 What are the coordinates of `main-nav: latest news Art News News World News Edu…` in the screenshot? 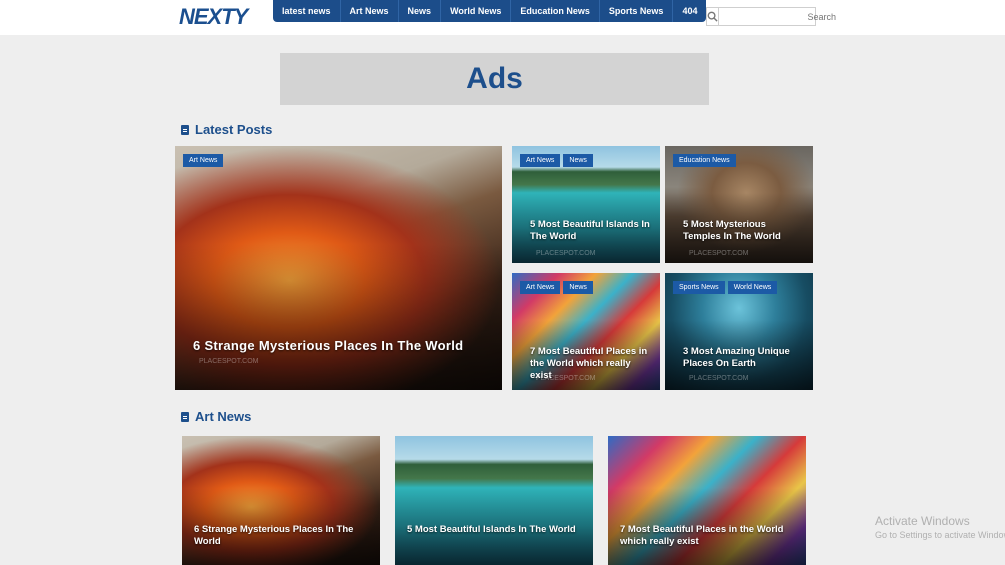 It's located at (490, 11).